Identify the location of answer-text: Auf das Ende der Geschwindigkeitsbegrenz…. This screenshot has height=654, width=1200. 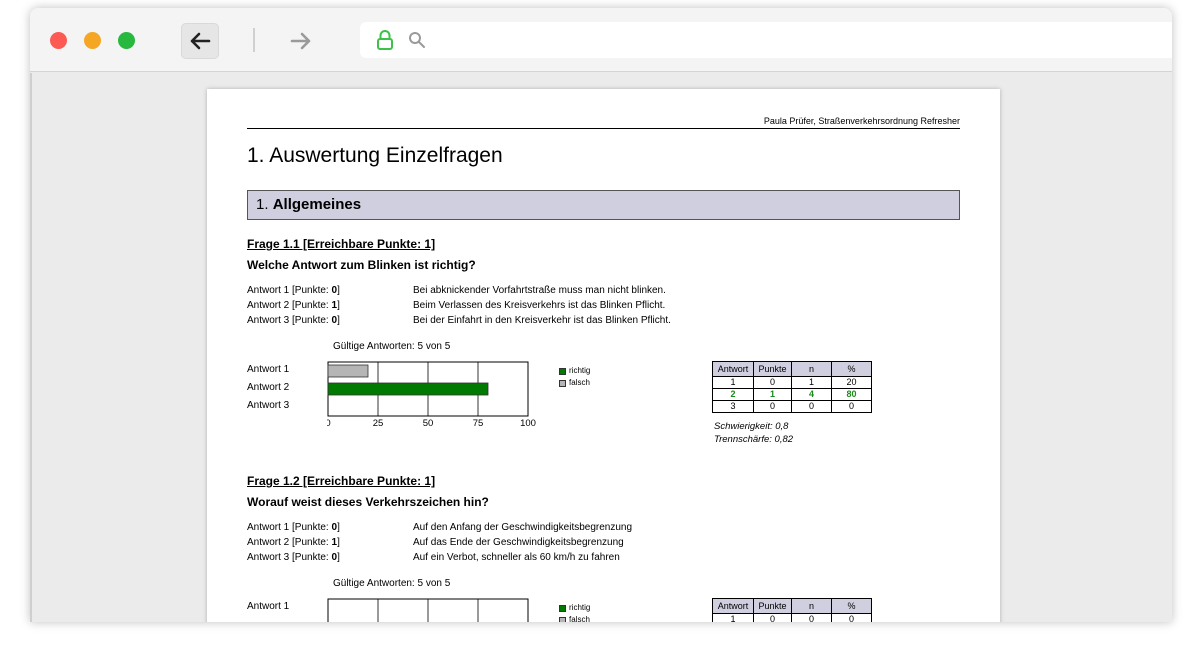
(518, 542).